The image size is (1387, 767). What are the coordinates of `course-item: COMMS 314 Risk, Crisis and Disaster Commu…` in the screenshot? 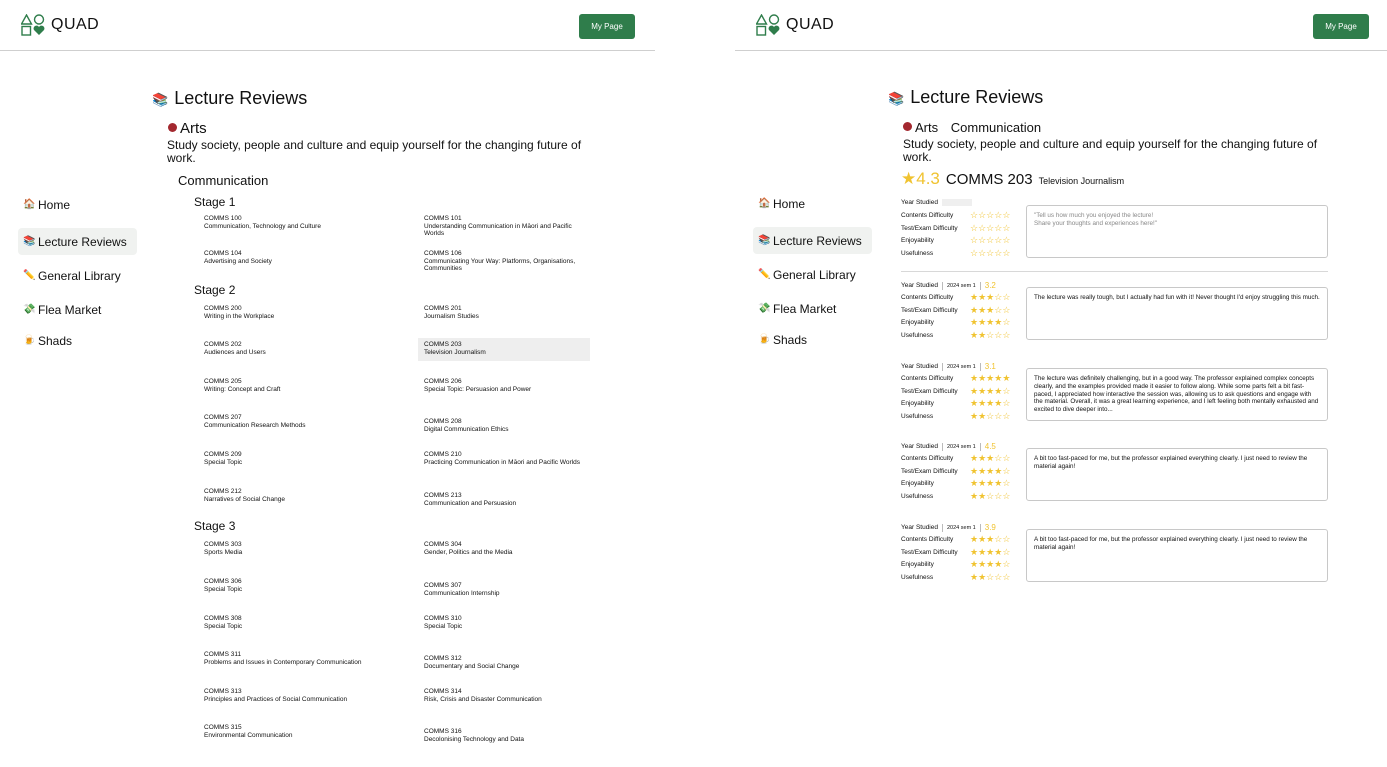 It's located at (507, 695).